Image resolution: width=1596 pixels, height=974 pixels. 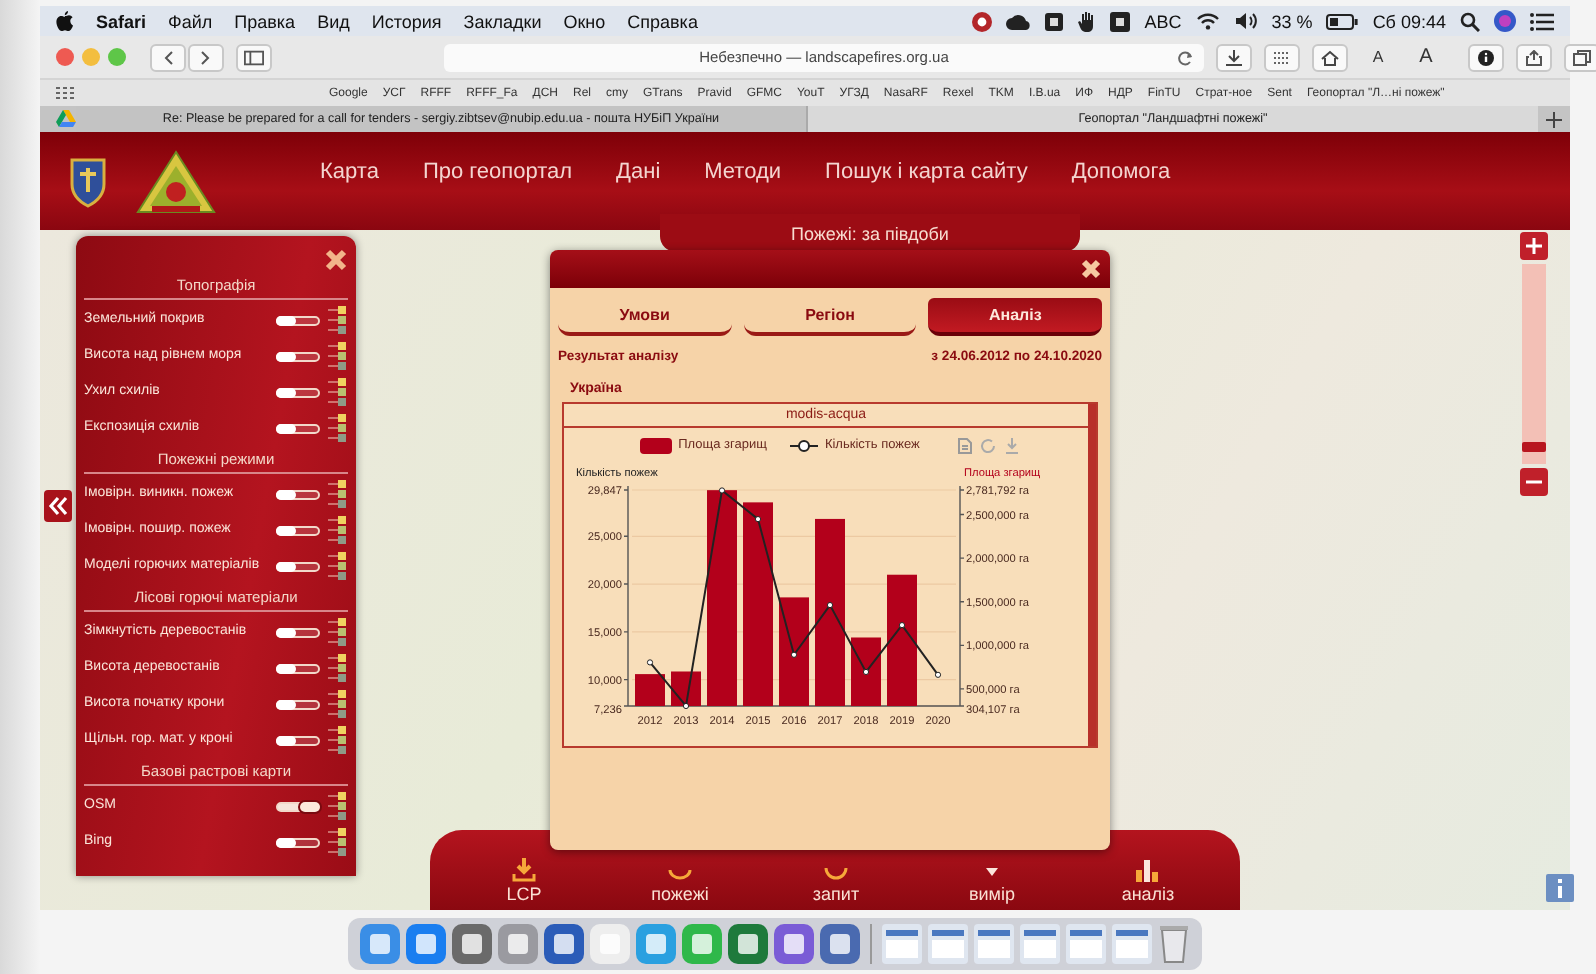 I want to click on sidebar-icon, so click(x=254, y=57).